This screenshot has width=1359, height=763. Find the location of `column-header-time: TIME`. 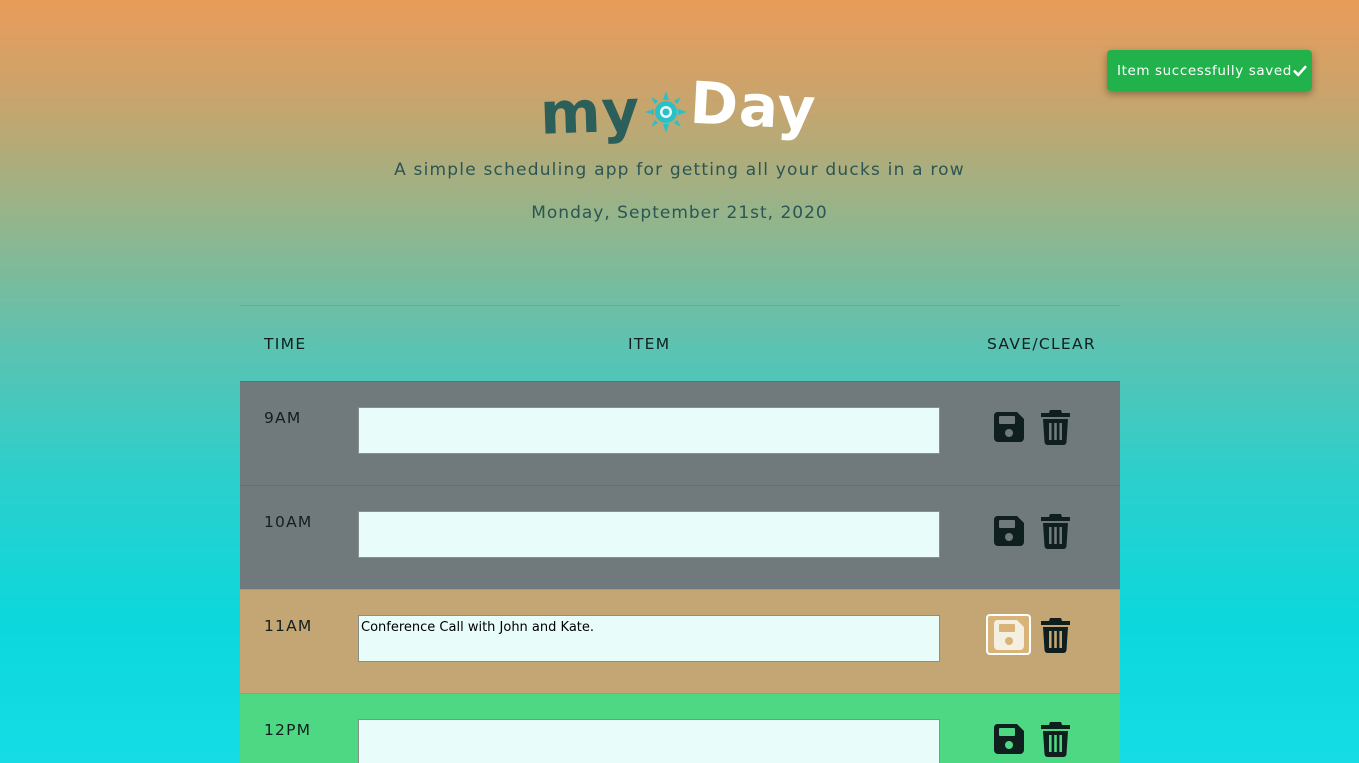

column-header-time: TIME is located at coordinates (285, 344).